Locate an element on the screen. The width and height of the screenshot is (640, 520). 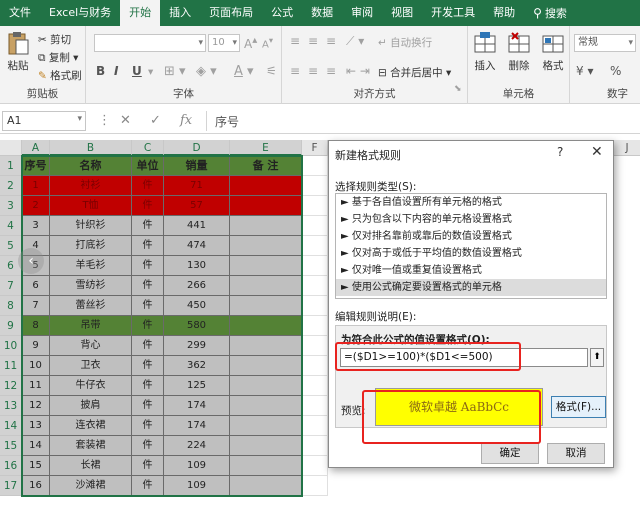
copy-button: ⧉ 复制 ▾ is located at coordinates (58, 57).